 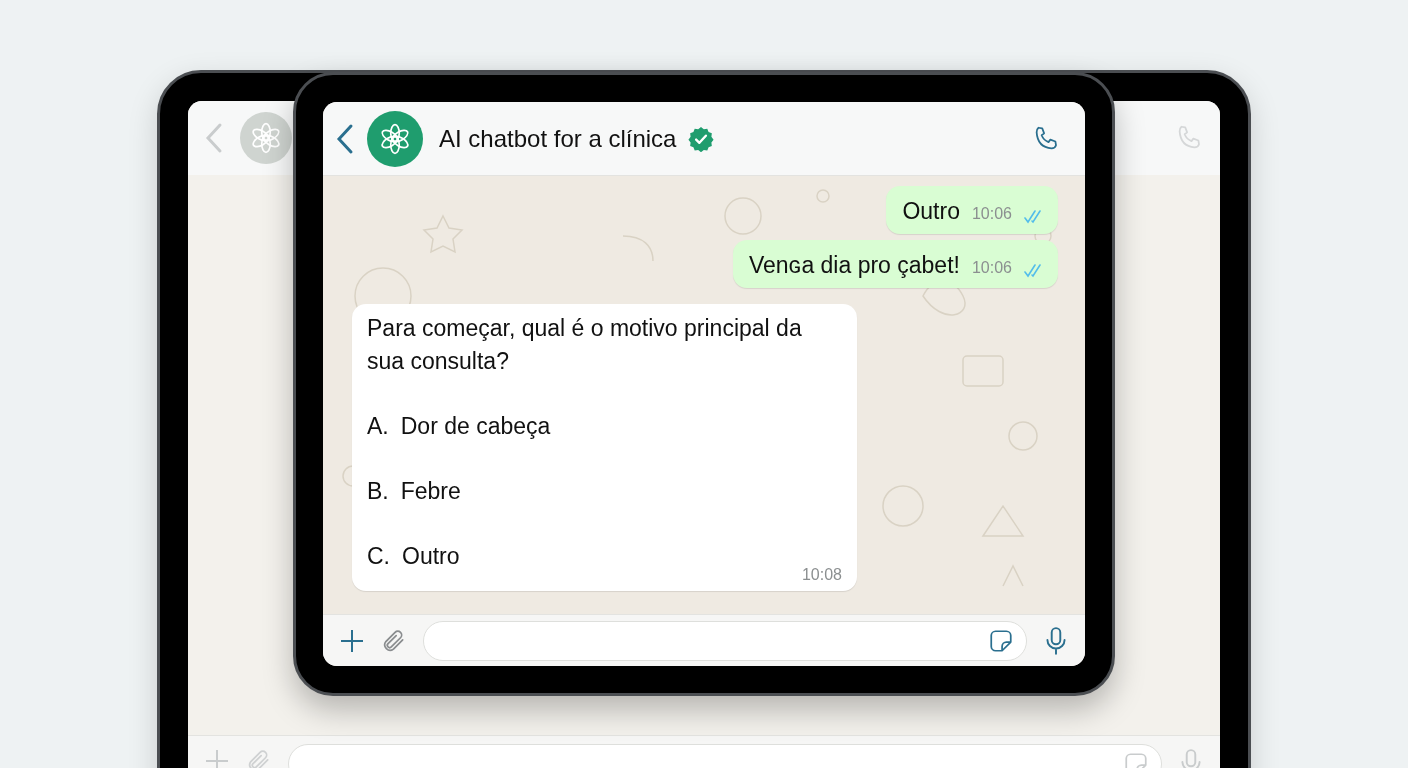 What do you see at coordinates (854, 265) in the screenshot?
I see `message-text: Venɢa dia pro çabet!` at bounding box center [854, 265].